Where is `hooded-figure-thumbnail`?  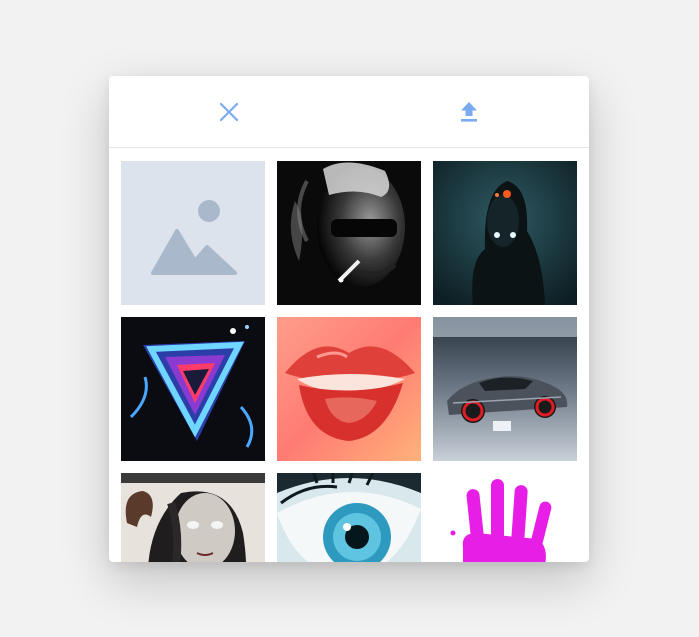
hooded-figure-thumbnail is located at coordinates (505, 233).